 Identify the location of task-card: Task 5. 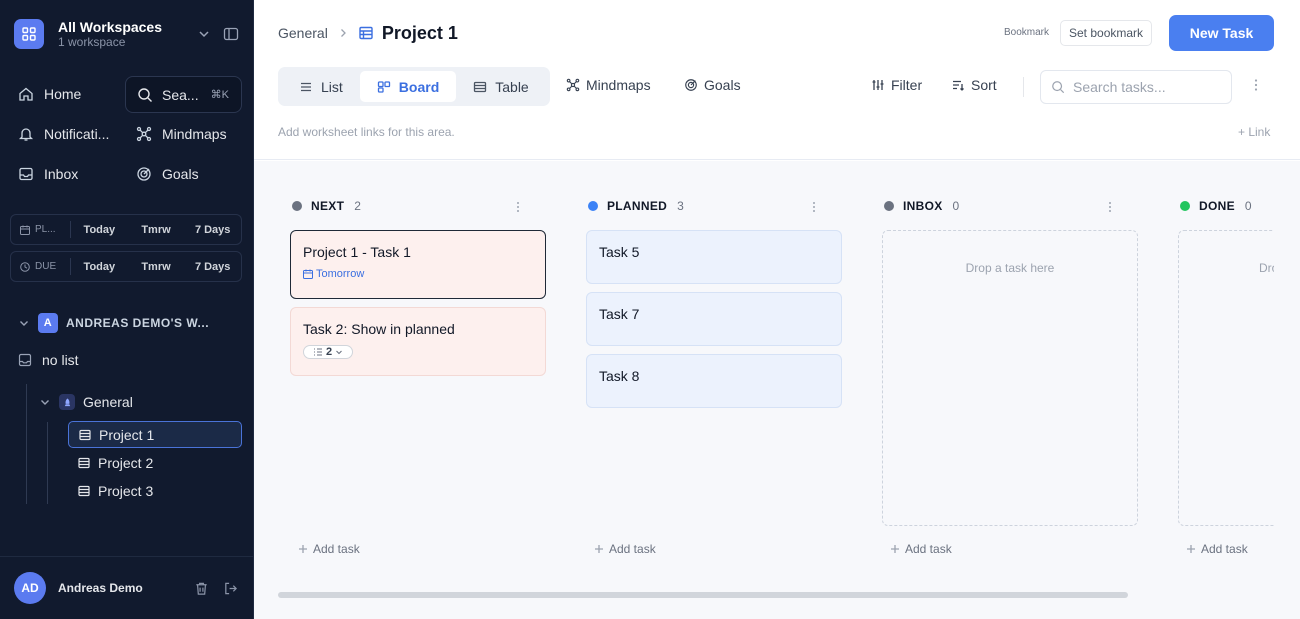
(714, 257).